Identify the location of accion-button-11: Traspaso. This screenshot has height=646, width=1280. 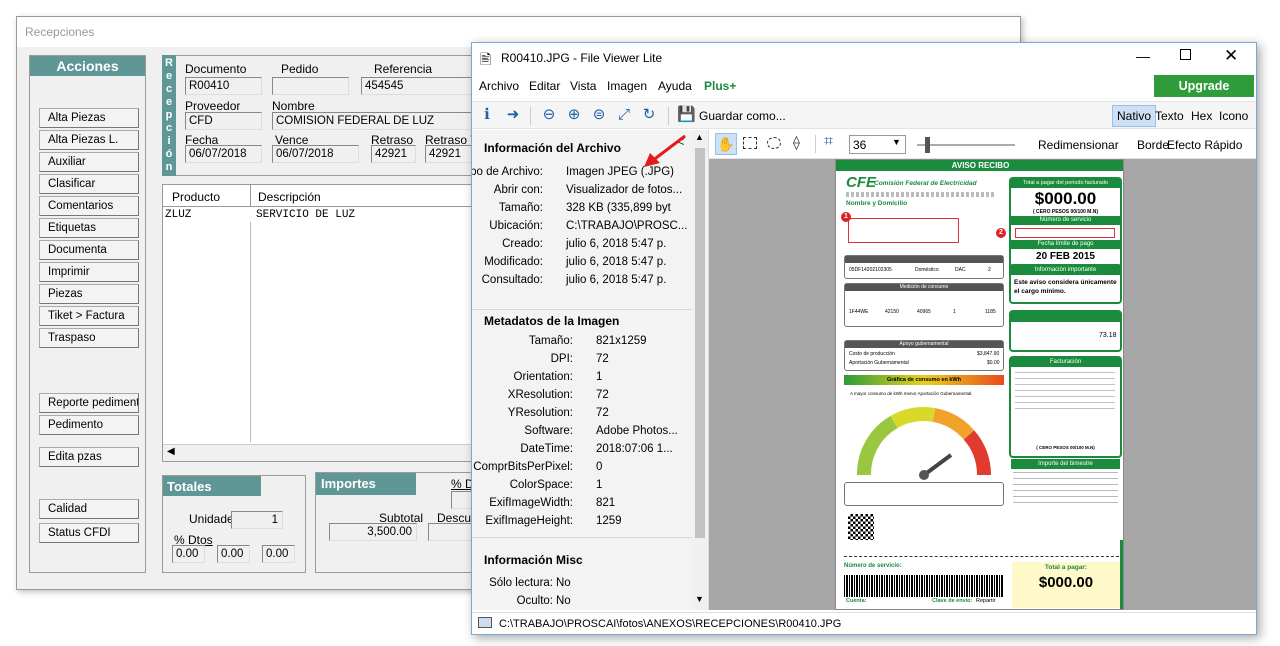
(89, 338).